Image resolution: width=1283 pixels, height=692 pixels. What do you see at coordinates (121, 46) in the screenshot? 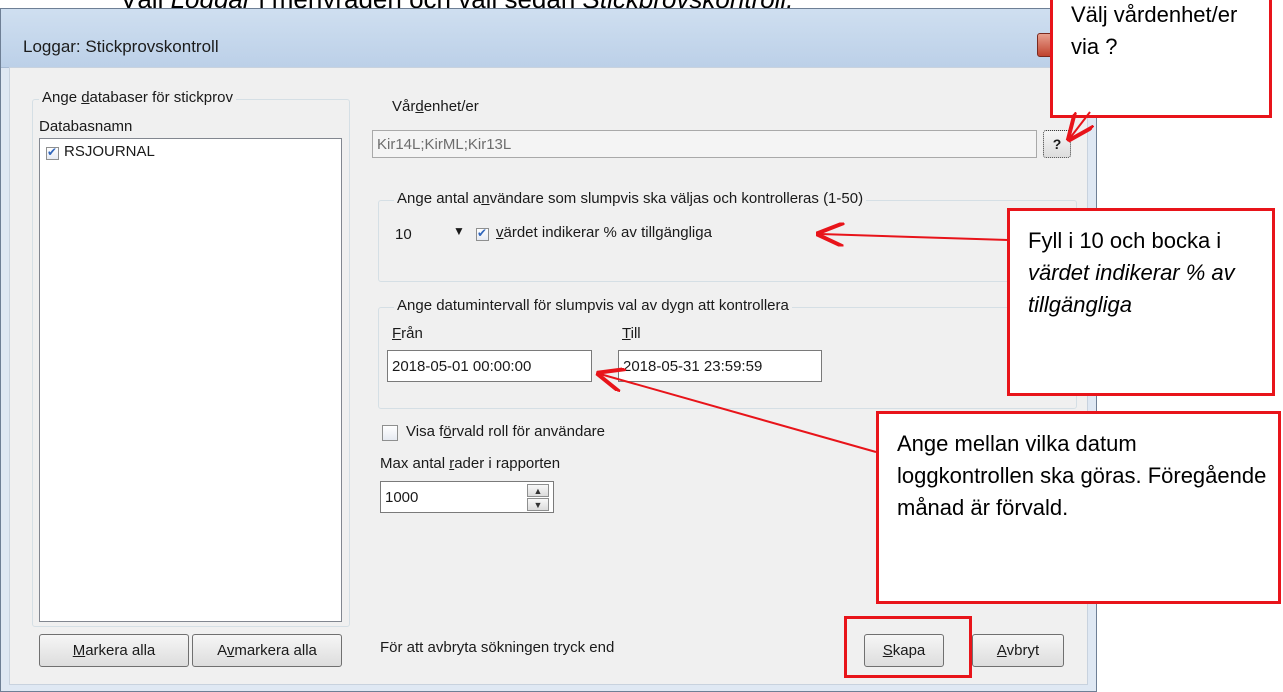
I see `window-title: Loggar: Stickprovskontroll` at bounding box center [121, 46].